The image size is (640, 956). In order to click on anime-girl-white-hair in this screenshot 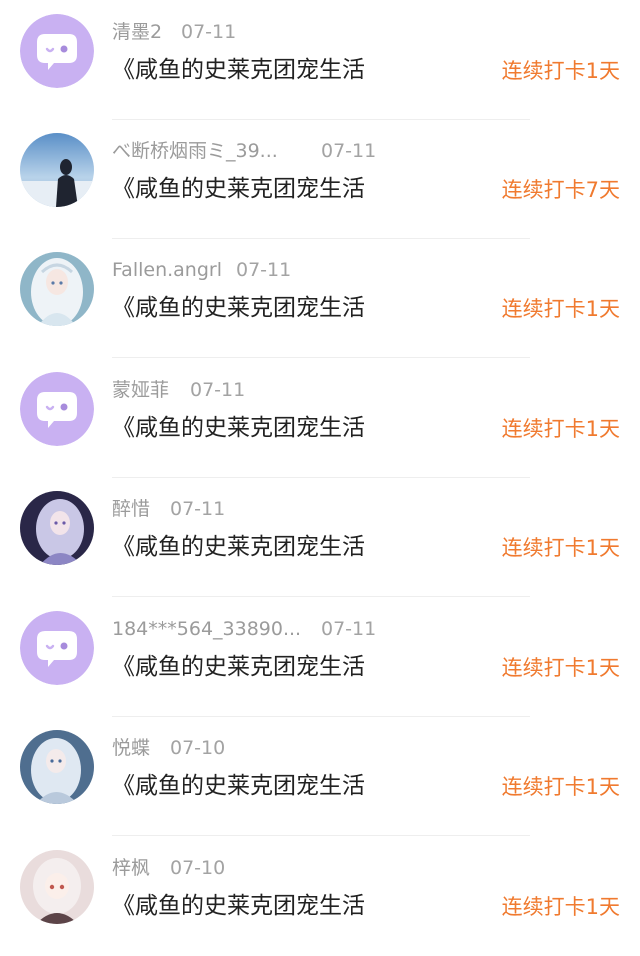, I will do `click(57, 289)`.